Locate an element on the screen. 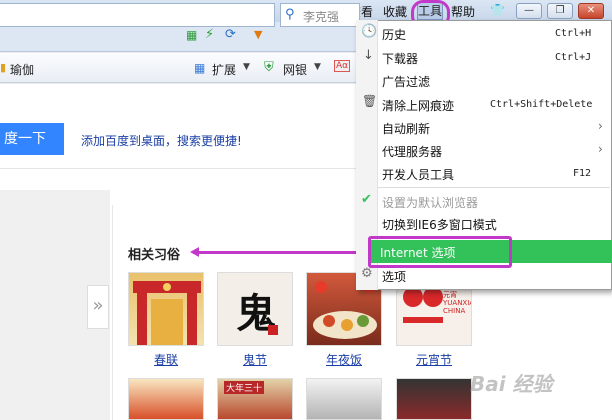 The height and width of the screenshot is (420, 612). shortcut-dev-tools: F12 is located at coordinates (582, 173).